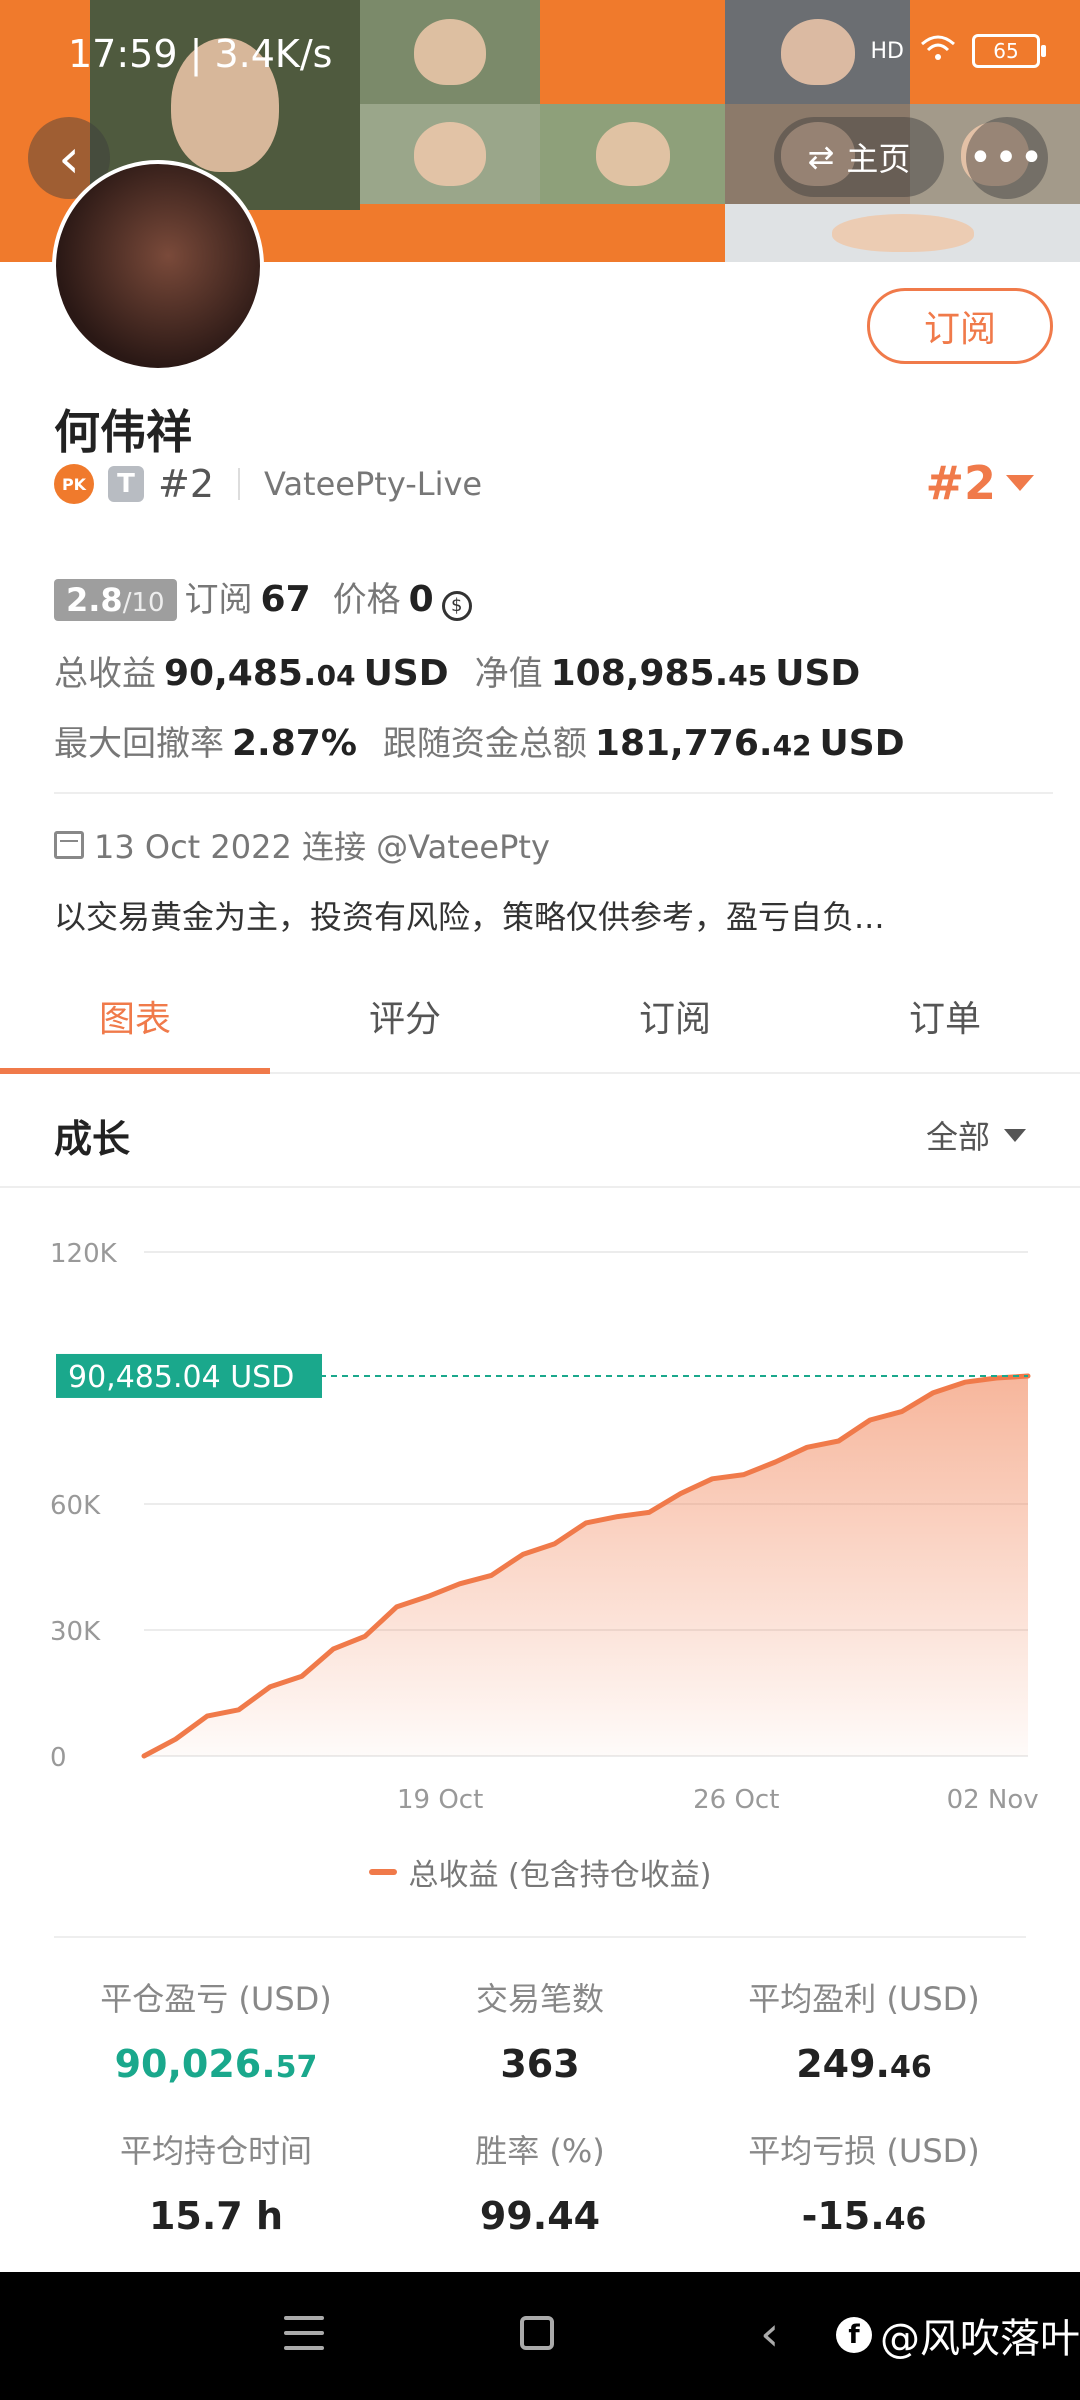 The width and height of the screenshot is (1080, 2400). I want to click on home-button: ⇄ 主页, so click(859, 157).